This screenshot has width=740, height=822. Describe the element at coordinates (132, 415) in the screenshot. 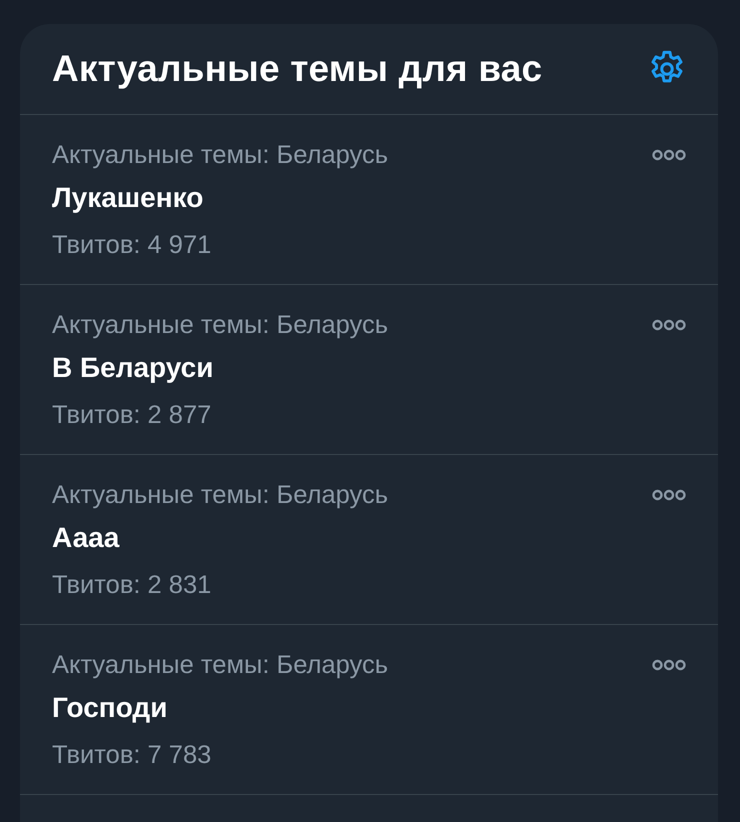

I see `tweet-count: Твитов: 2 877` at that location.